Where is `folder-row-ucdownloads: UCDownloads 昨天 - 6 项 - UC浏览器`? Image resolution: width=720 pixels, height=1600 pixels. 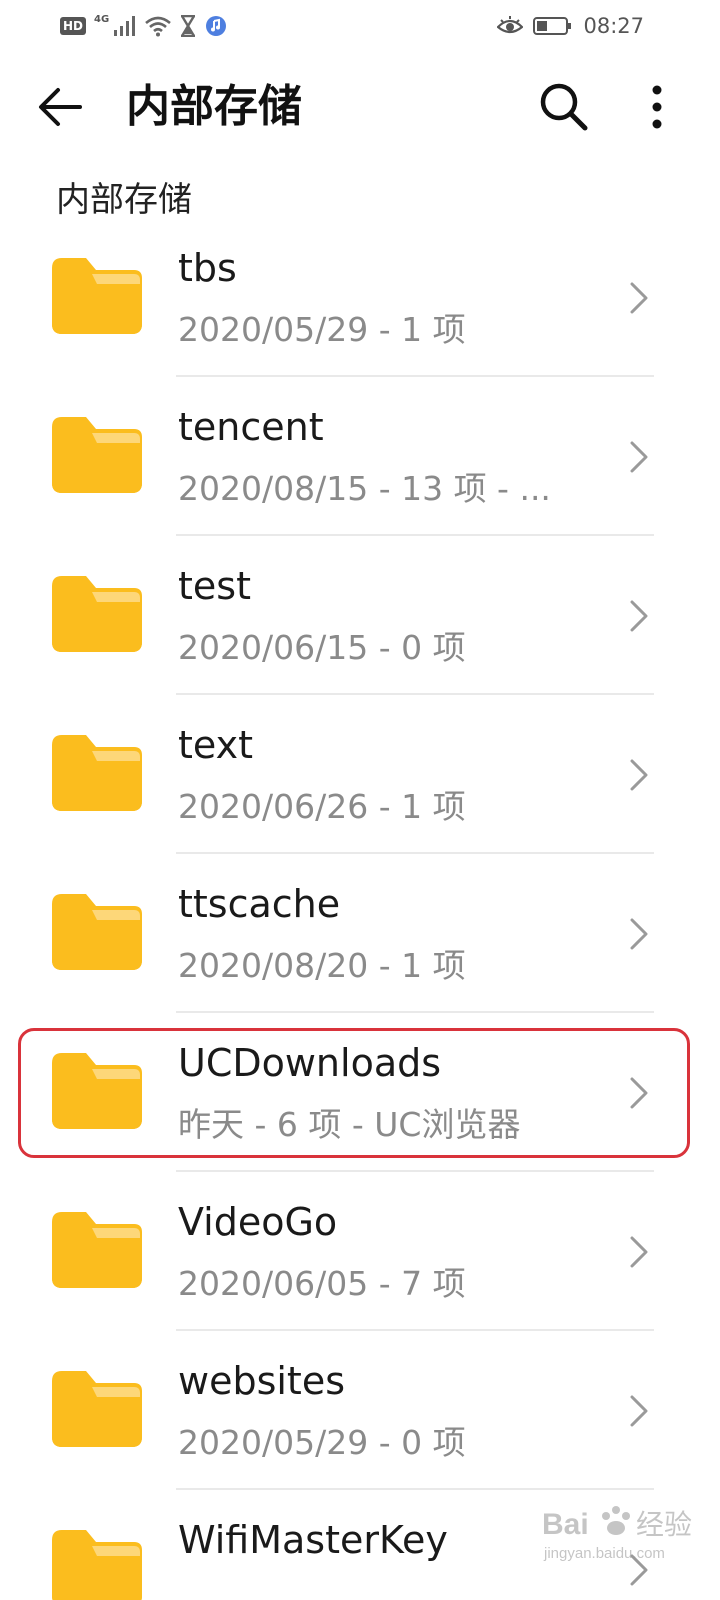
folder-row-ucdownloads: UCDownloads 昨天 - 6 项 - UC浏览器 is located at coordinates (360, 1092).